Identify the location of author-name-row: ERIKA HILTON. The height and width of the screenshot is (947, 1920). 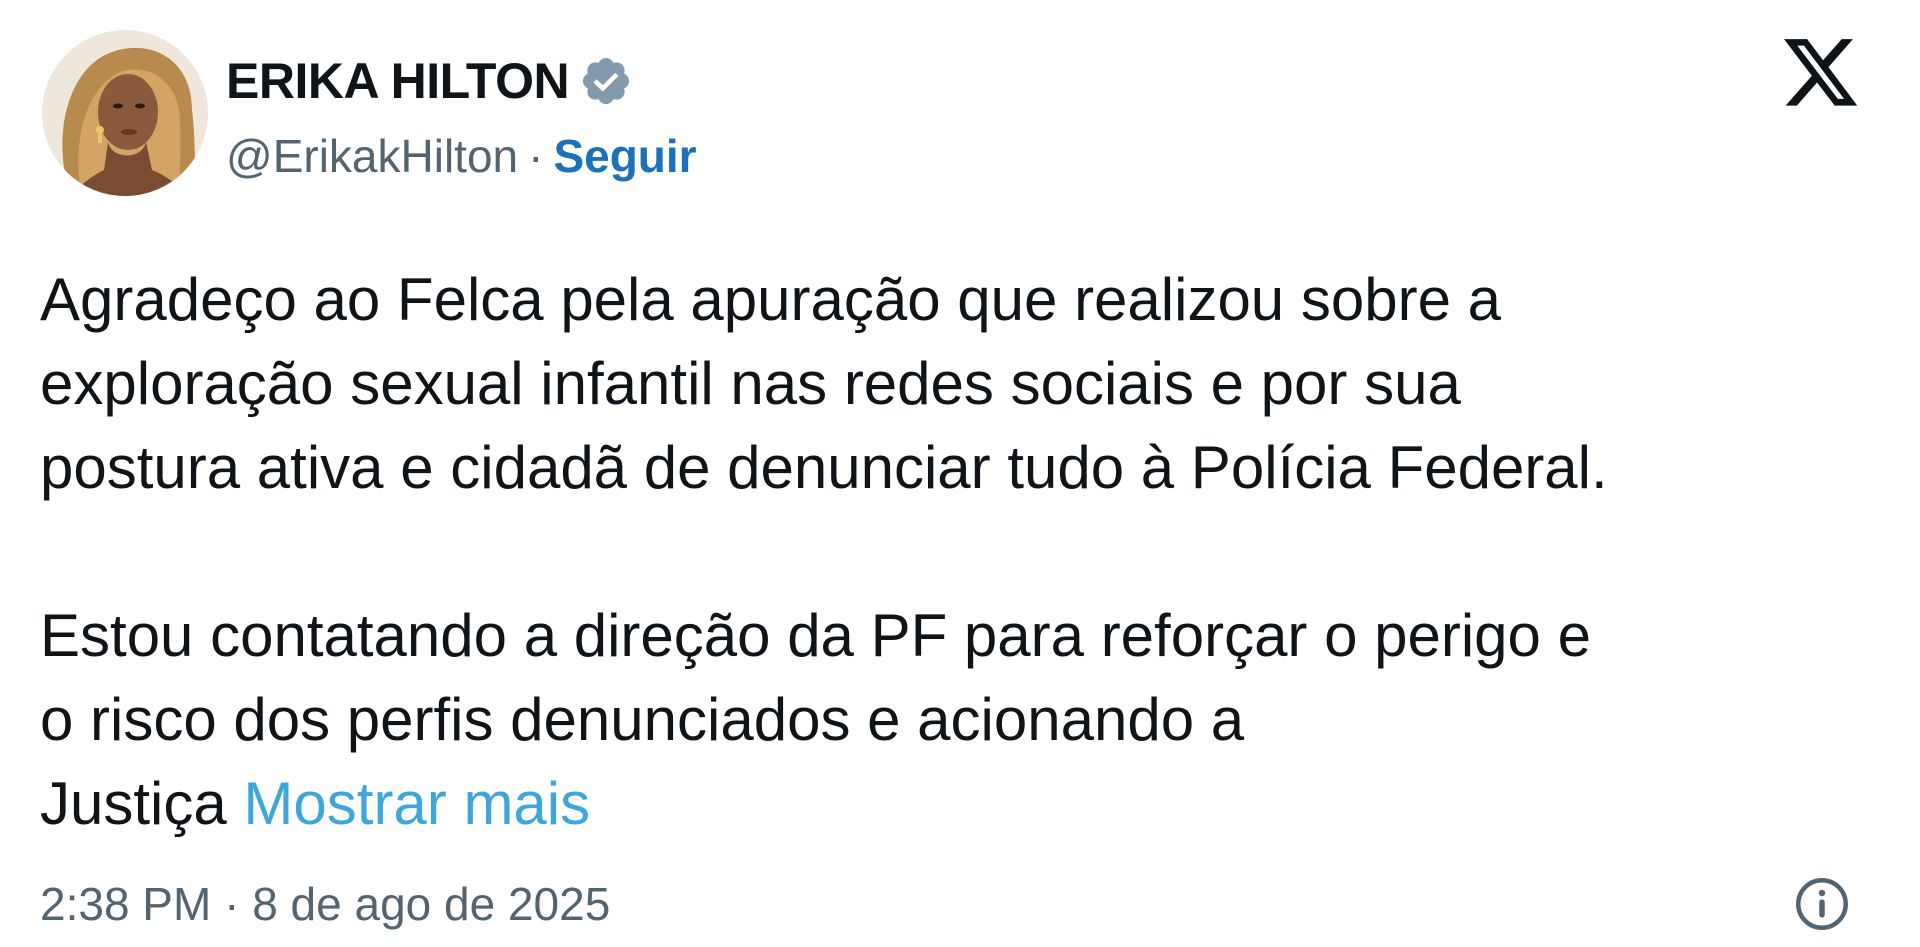
(429, 81).